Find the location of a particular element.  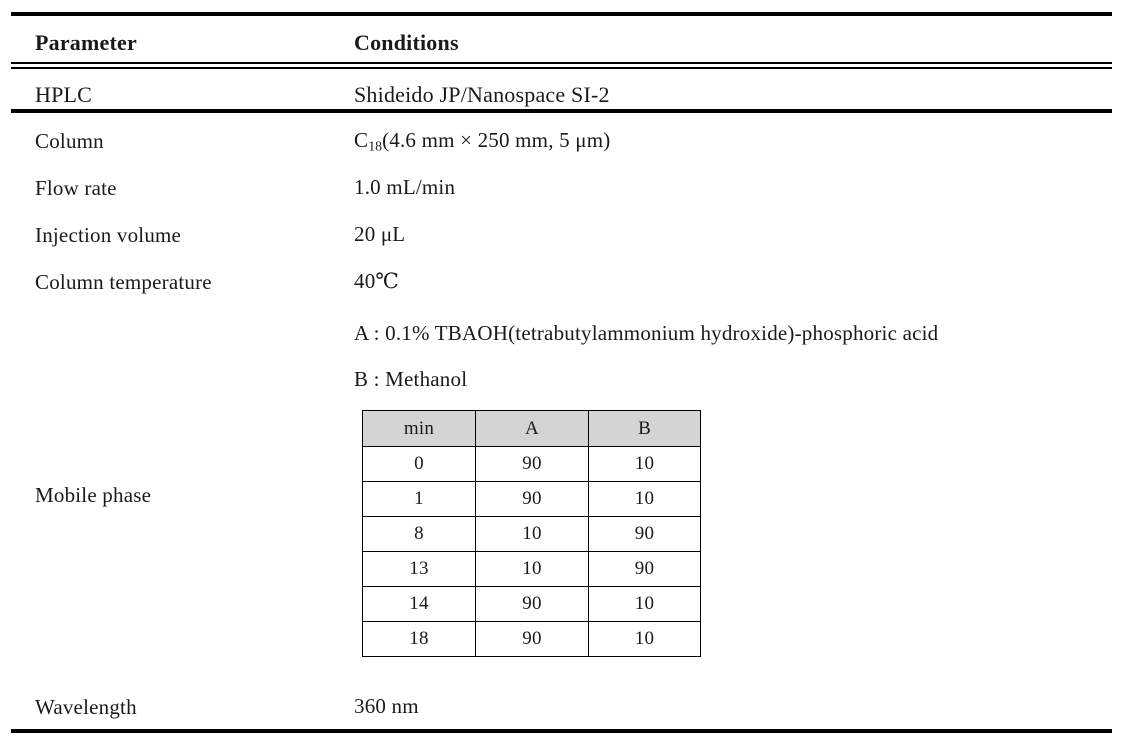

hplc-section-rule is located at coordinates (561, 111).